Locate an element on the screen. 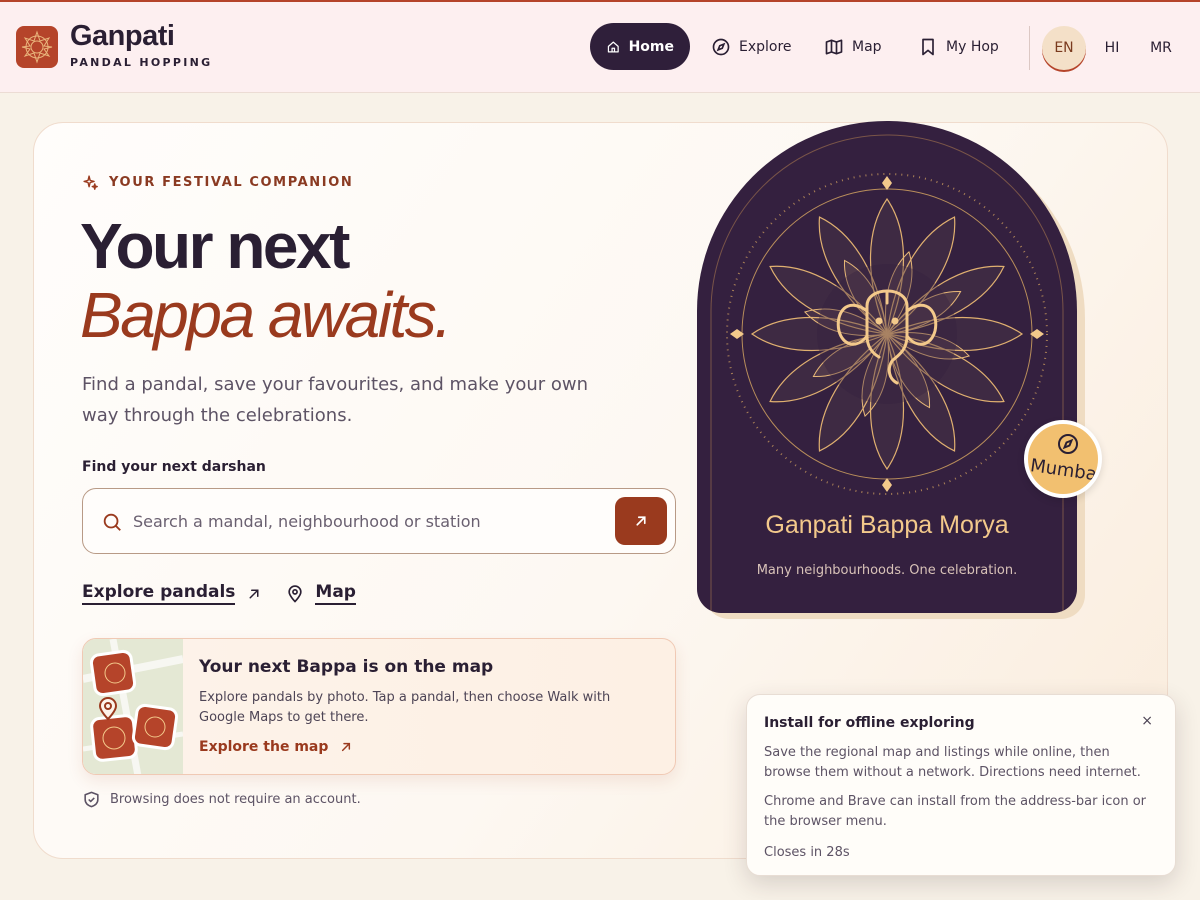 This screenshot has height=900, width=1200. shield-check-icon is located at coordinates (91, 799).